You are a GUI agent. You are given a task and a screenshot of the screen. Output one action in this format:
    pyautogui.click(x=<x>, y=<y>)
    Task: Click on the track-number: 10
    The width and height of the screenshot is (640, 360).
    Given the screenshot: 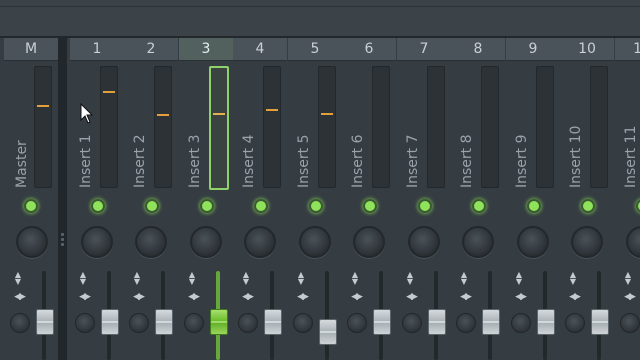 What is the action you would take?
    pyautogui.click(x=587, y=49)
    